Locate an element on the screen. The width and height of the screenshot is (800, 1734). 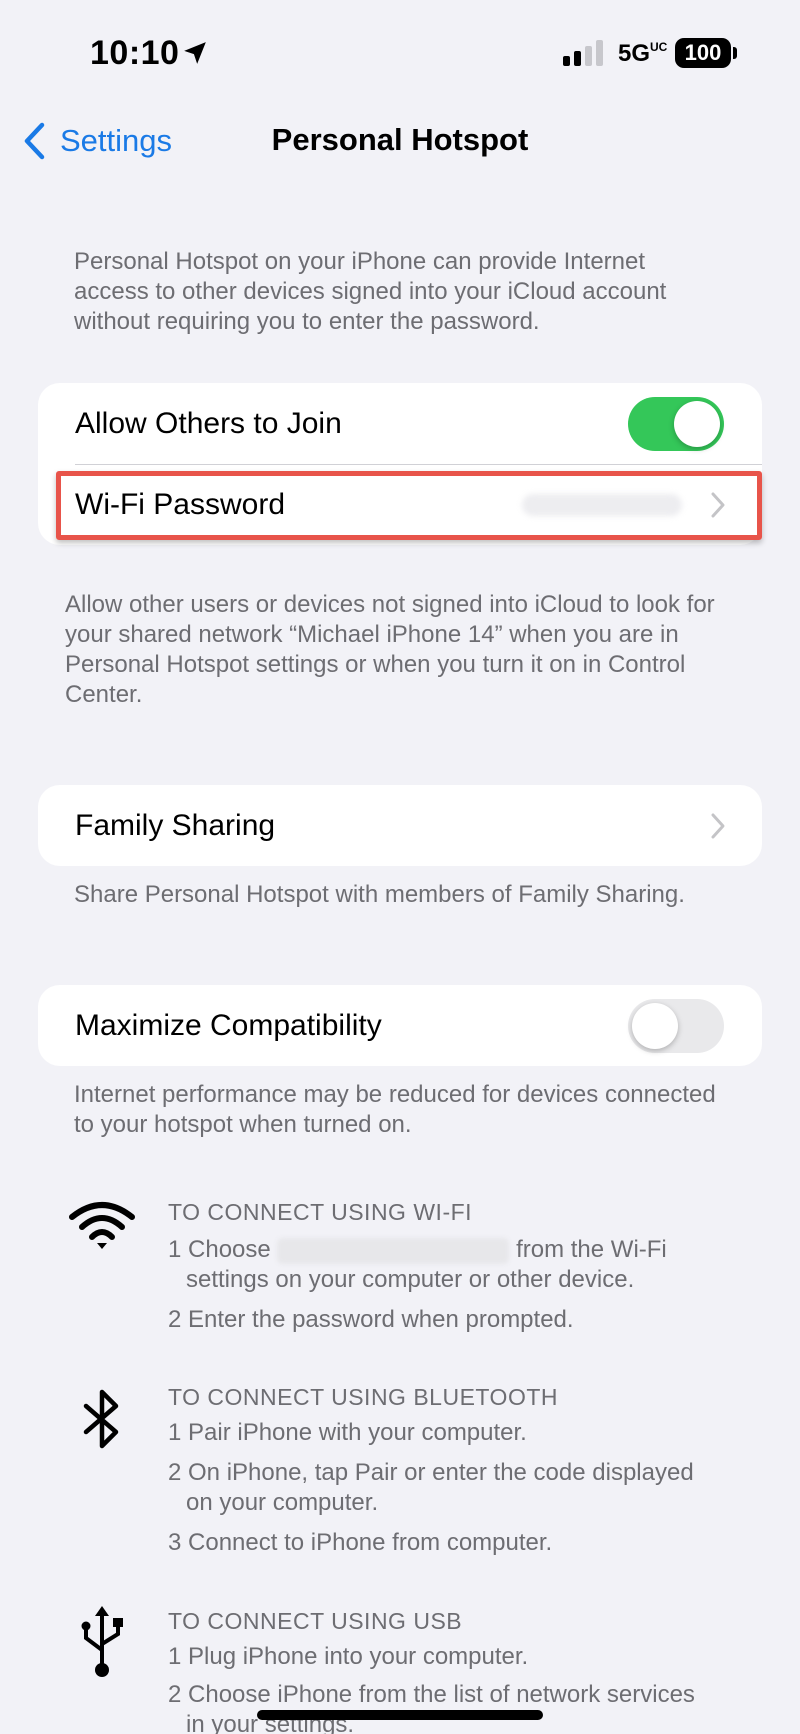
maximize-group: Maximize Compatibility is located at coordinates (400, 1025).